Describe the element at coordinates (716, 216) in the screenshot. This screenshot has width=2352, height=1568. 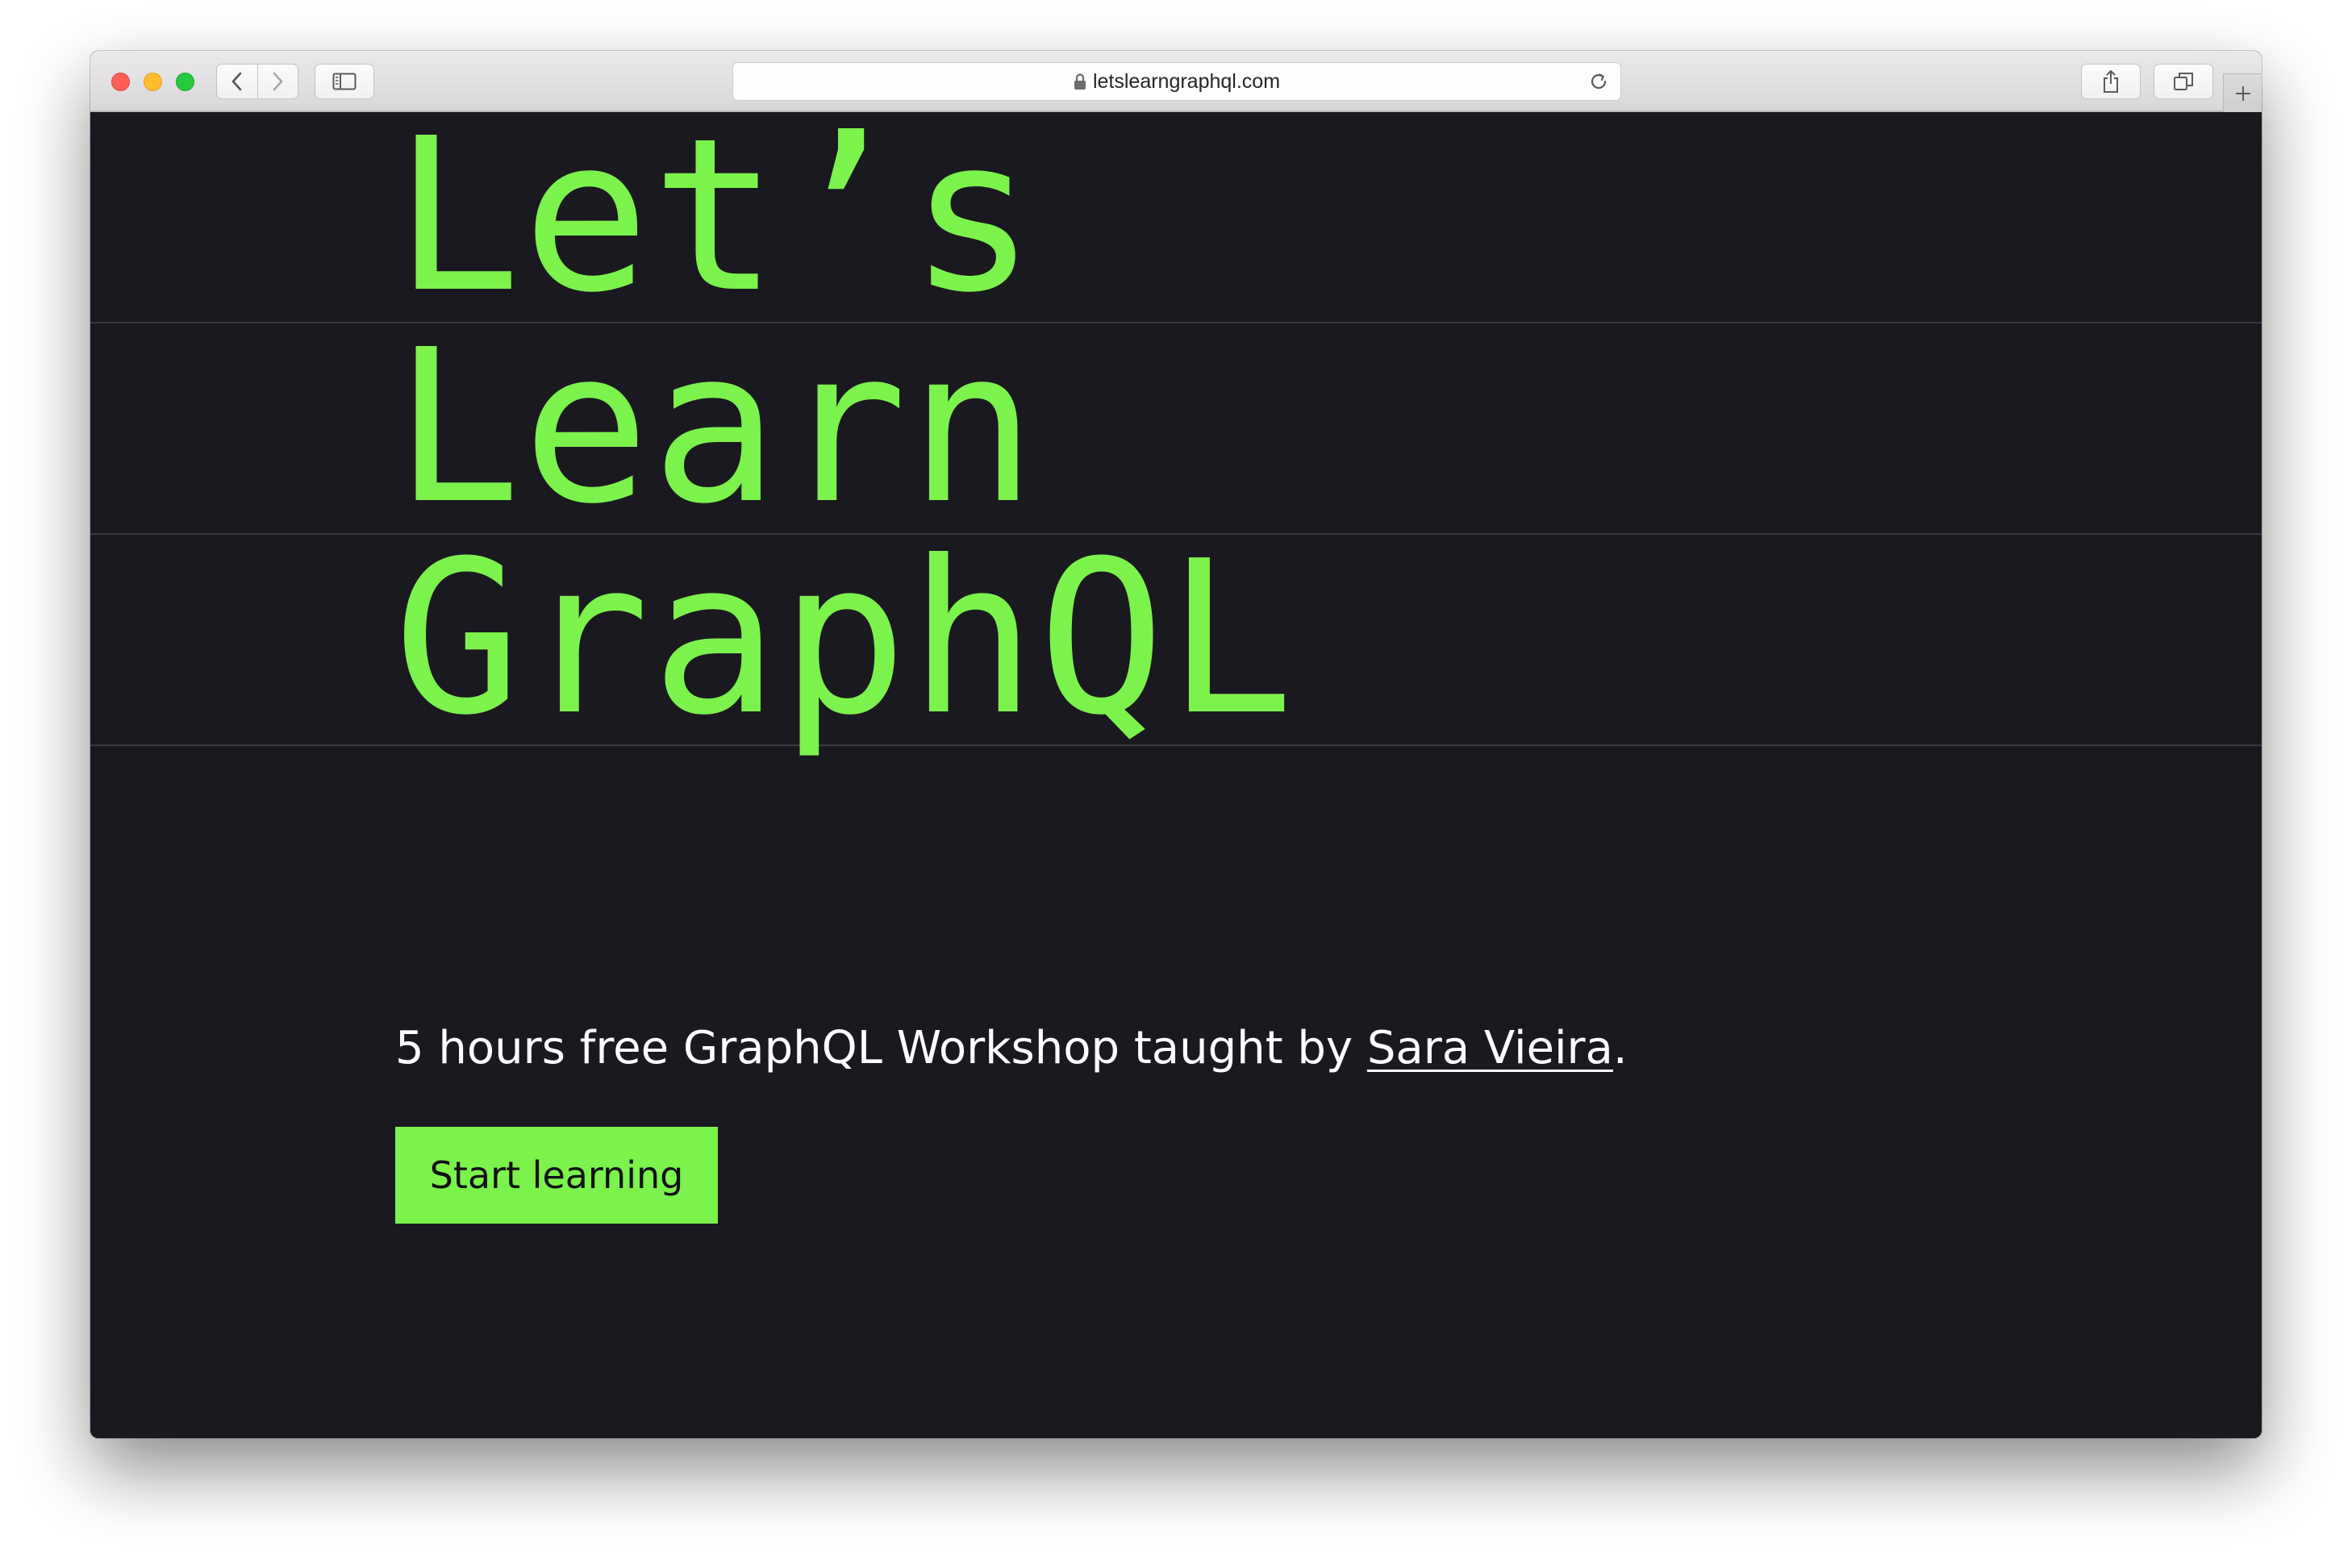
I see `hero-line-lets: Let’s` at that location.